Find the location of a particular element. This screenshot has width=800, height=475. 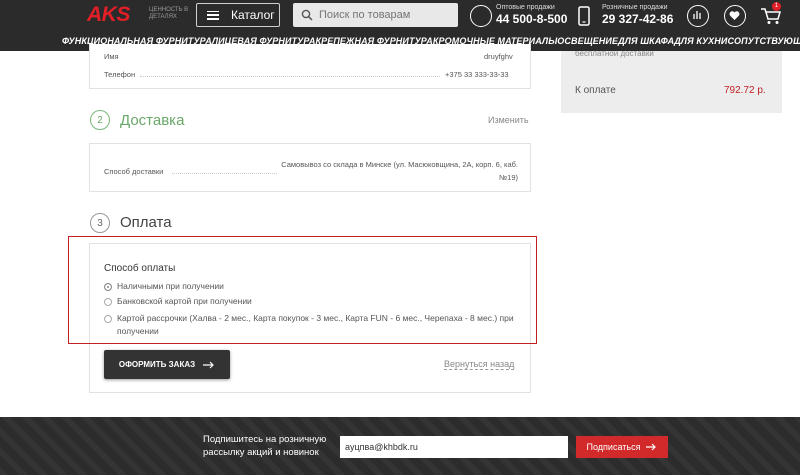

email-field is located at coordinates (454, 447).